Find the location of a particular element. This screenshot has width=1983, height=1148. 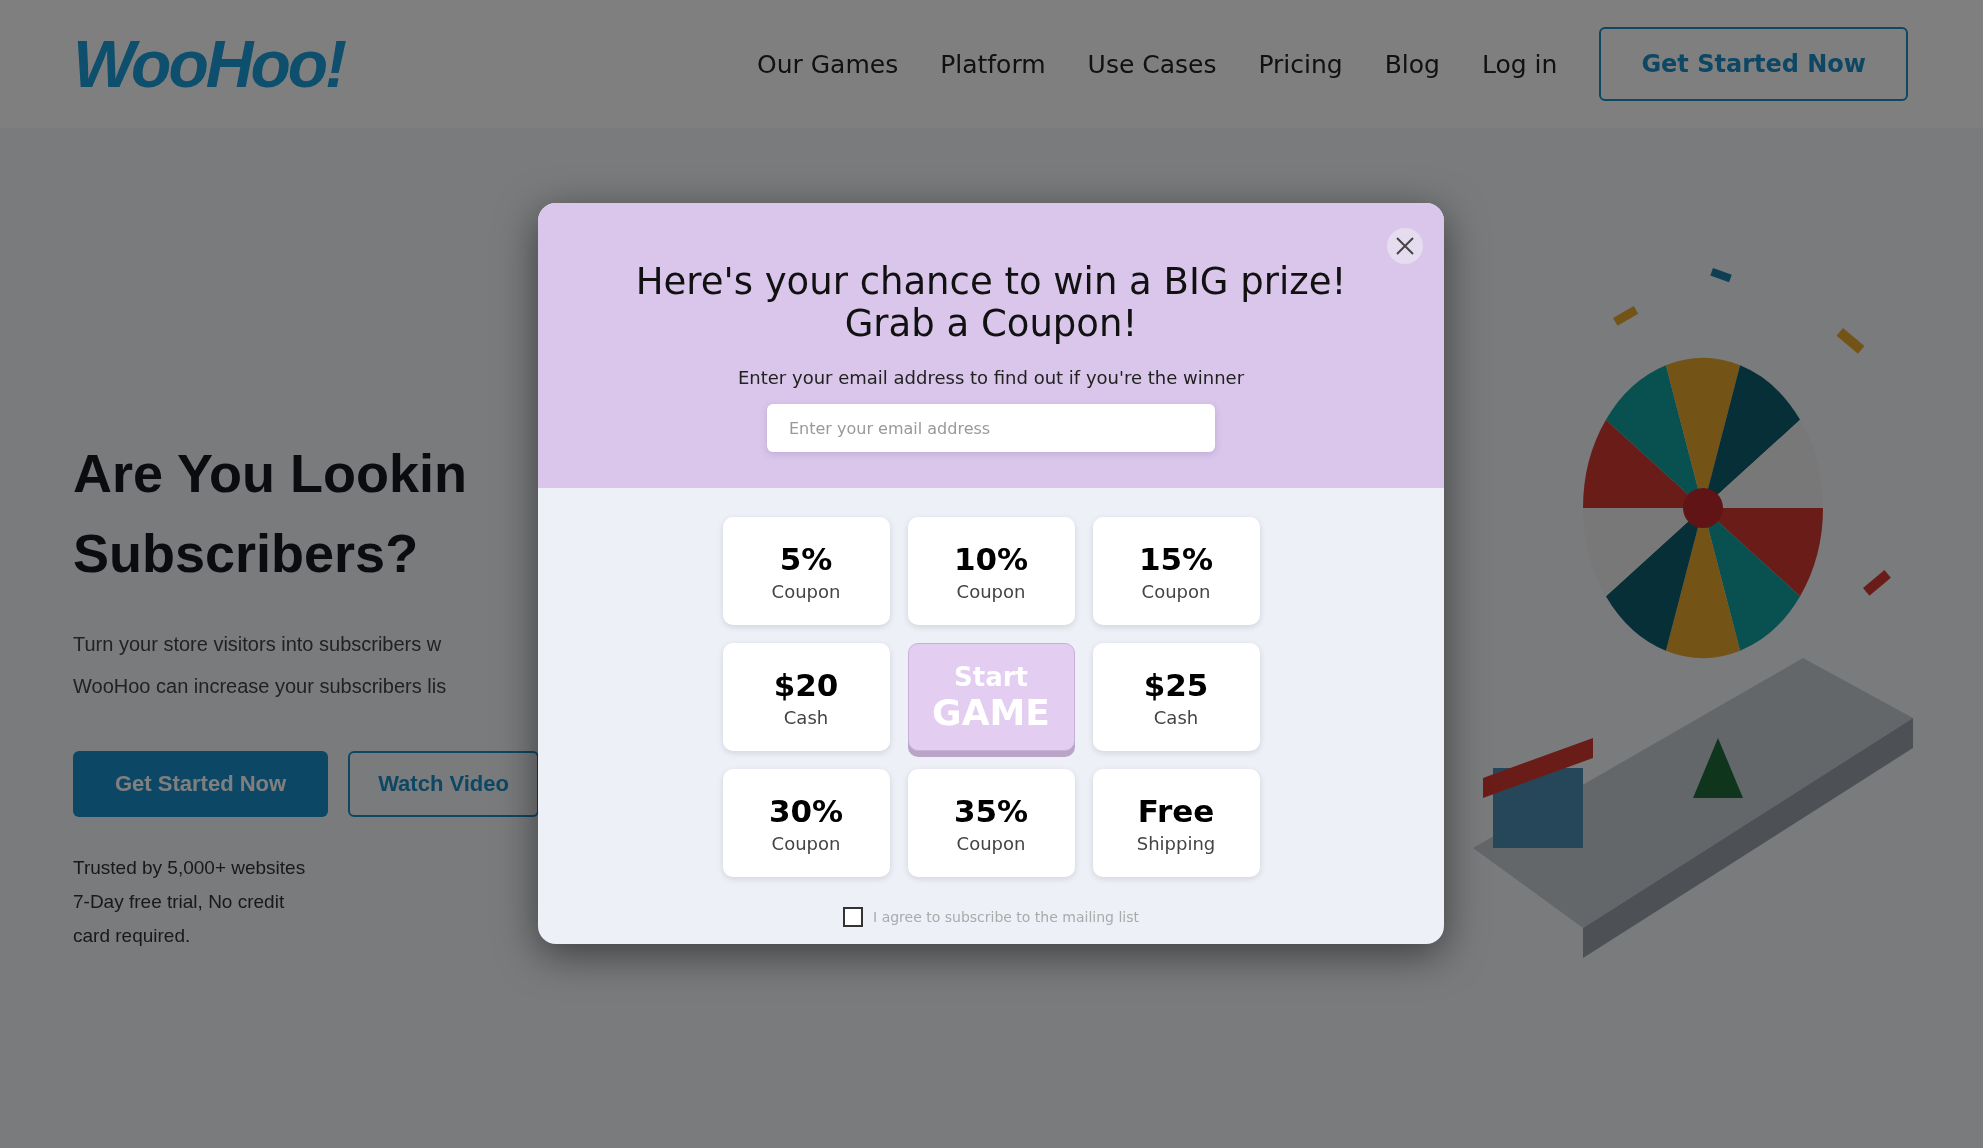

prize-tile: 5% Coupon is located at coordinates (806, 571).